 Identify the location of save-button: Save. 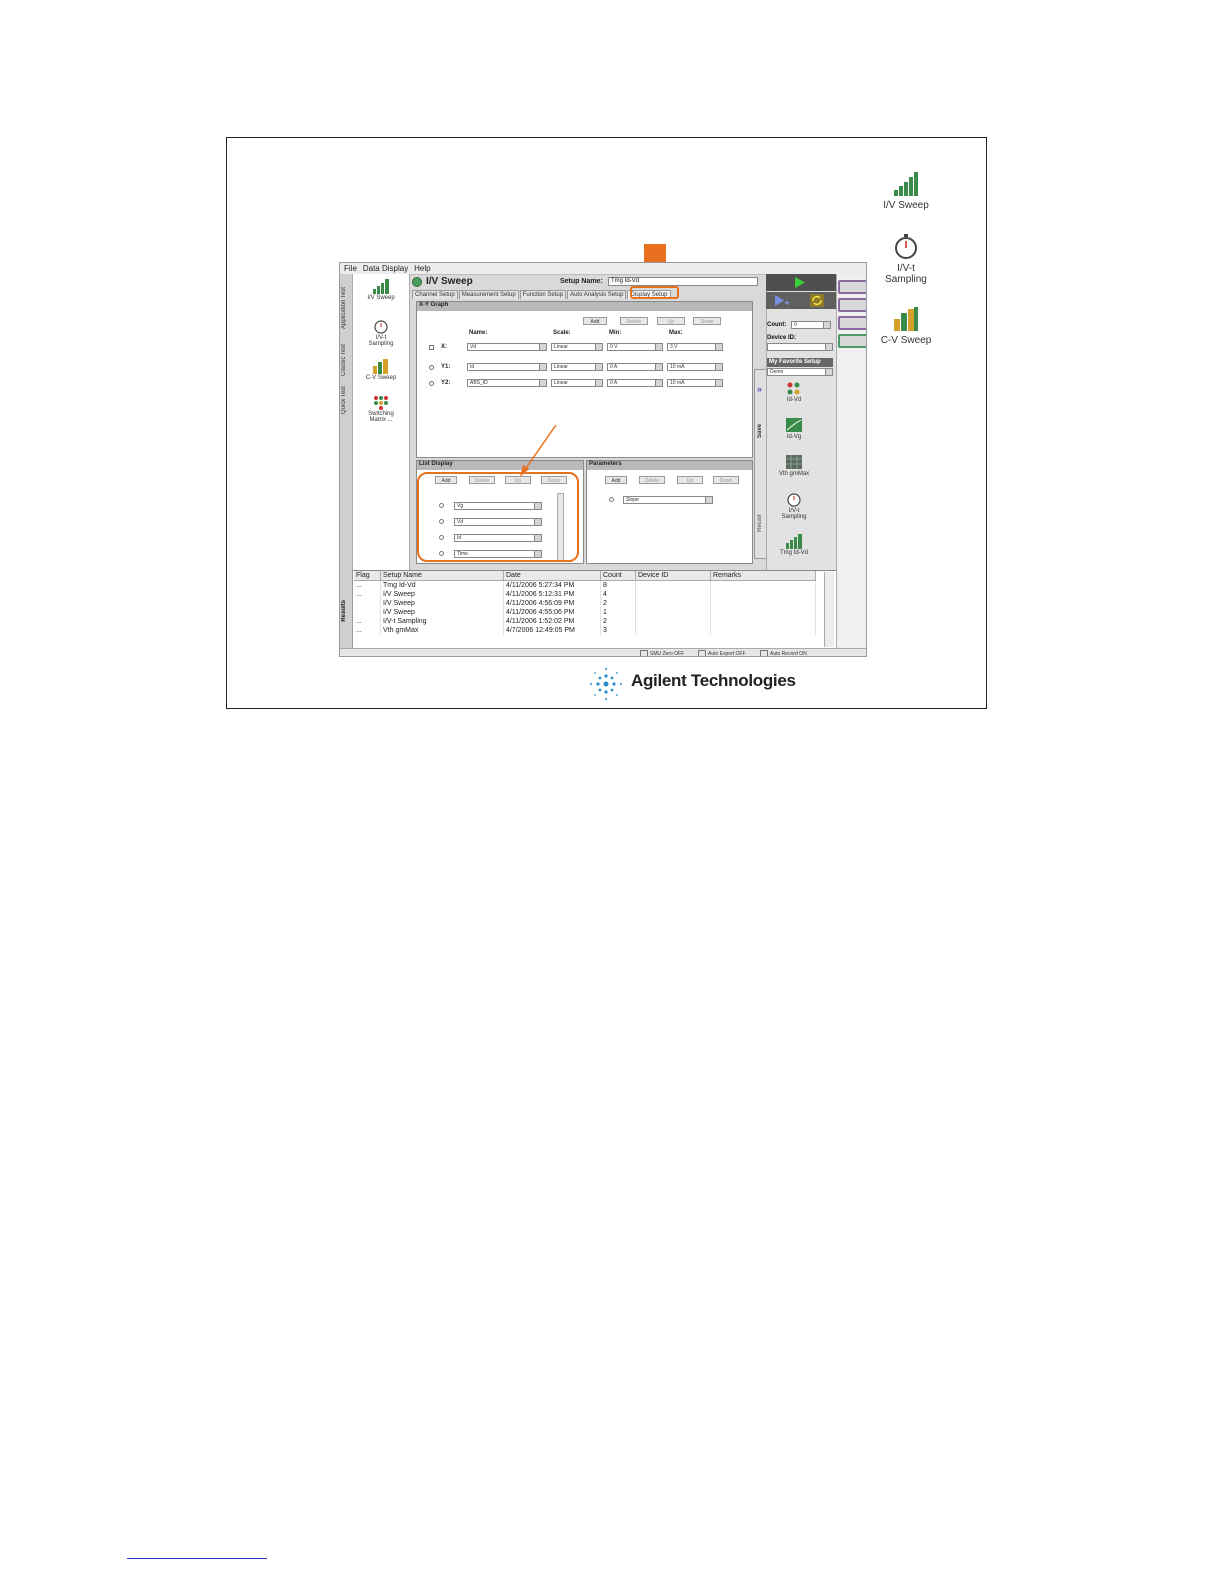
(760, 423).